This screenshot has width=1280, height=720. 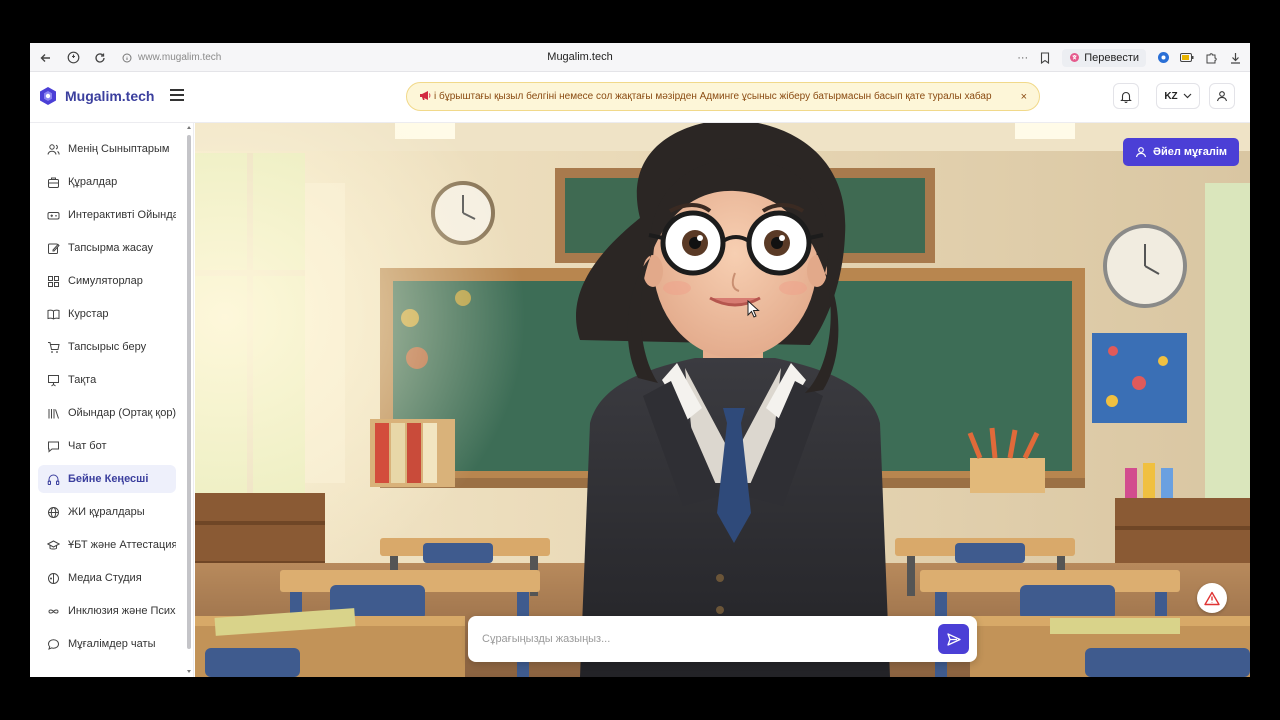 I want to click on browser-actions: ··· Перевести, so click(x=1129, y=57).